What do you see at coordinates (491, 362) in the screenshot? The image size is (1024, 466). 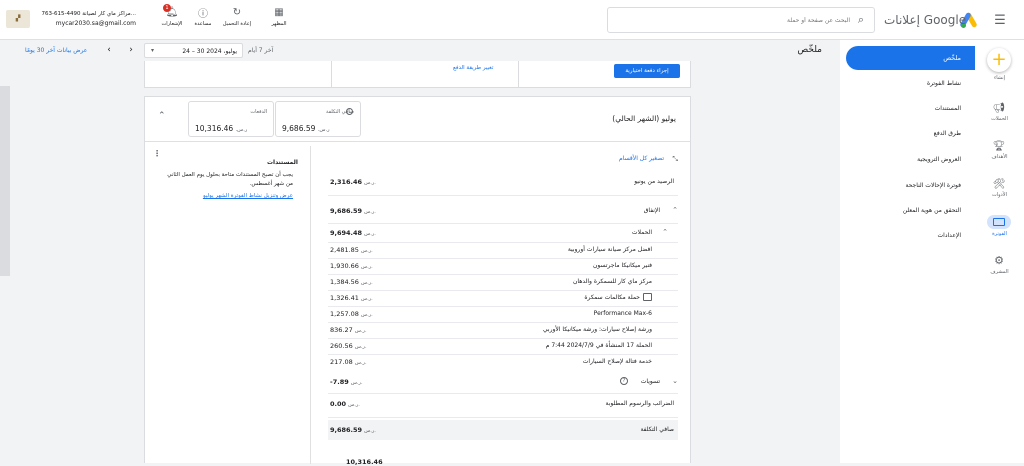 I see `campaign-row: خدمة فتالة لإصلاح السيارات 217.08 ر.س.` at bounding box center [491, 362].